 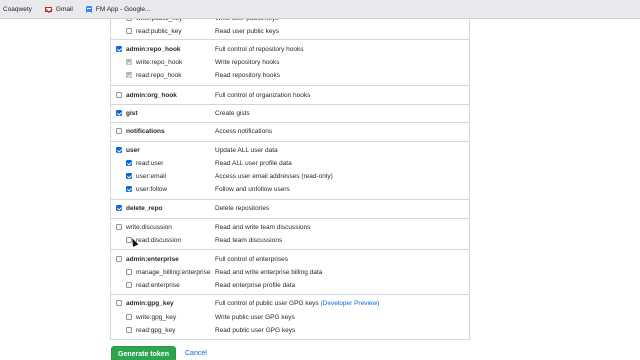 What do you see at coordinates (156, 317) in the screenshot?
I see `scope-name: write:gpg_key` at bounding box center [156, 317].